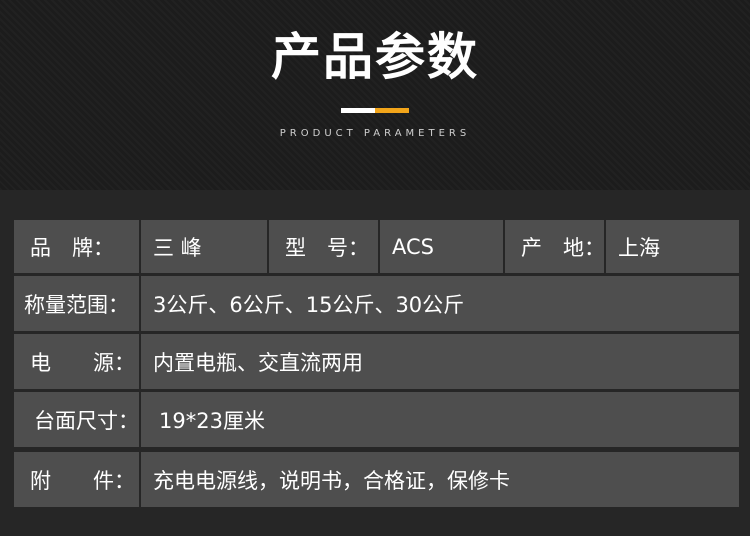 The width and height of the screenshot is (750, 536). Describe the element at coordinates (375, 133) in the screenshot. I see `page-subtitle: PRODUCT PARAMETERS` at that location.